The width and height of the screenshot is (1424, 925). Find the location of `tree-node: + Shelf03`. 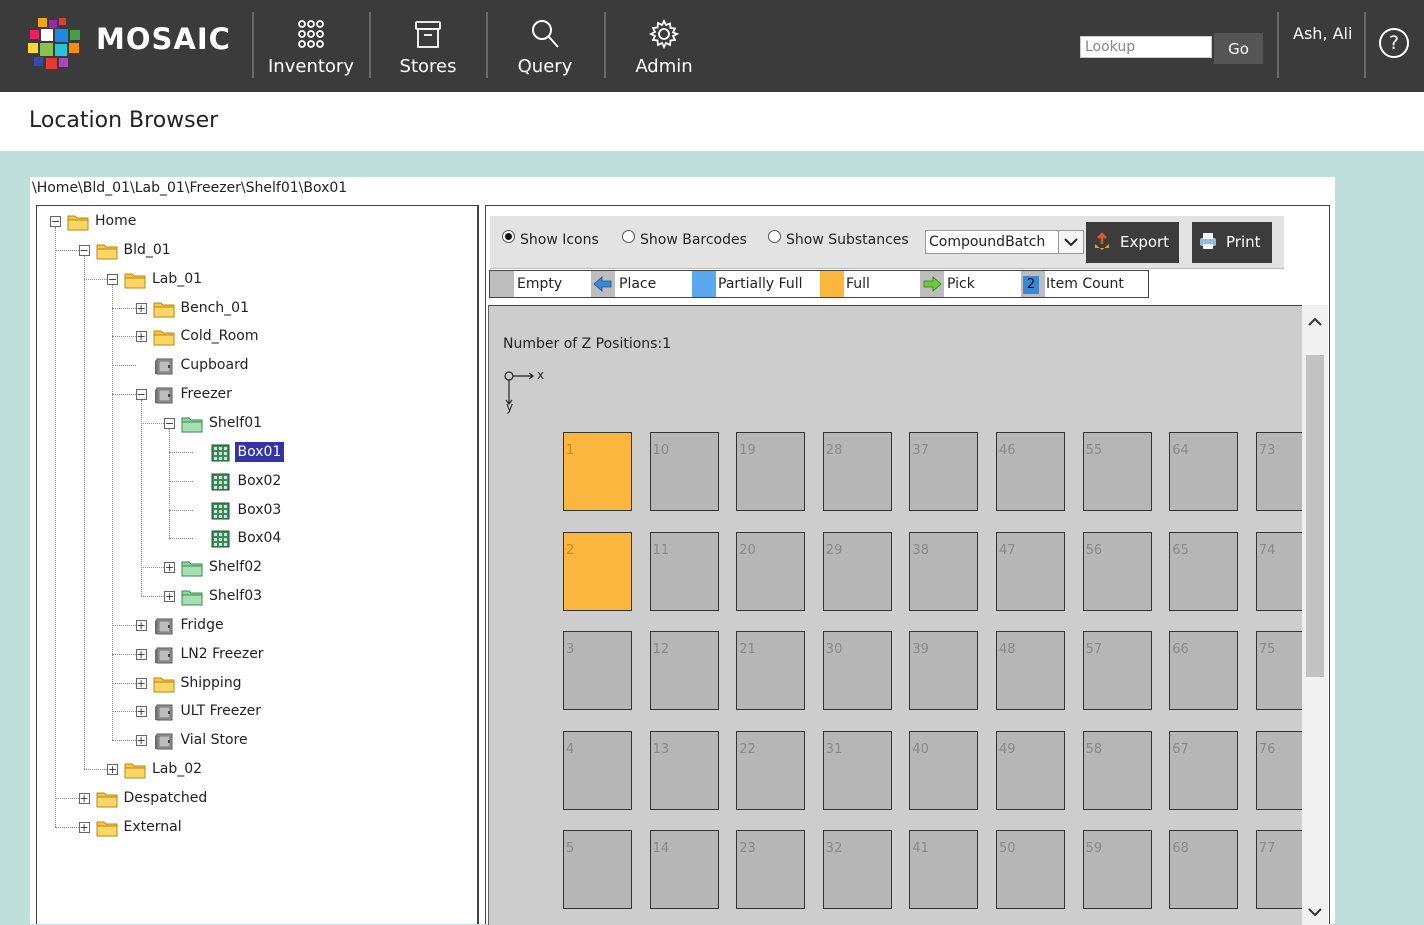

tree-node: + Shelf03 is located at coordinates (257, 596).